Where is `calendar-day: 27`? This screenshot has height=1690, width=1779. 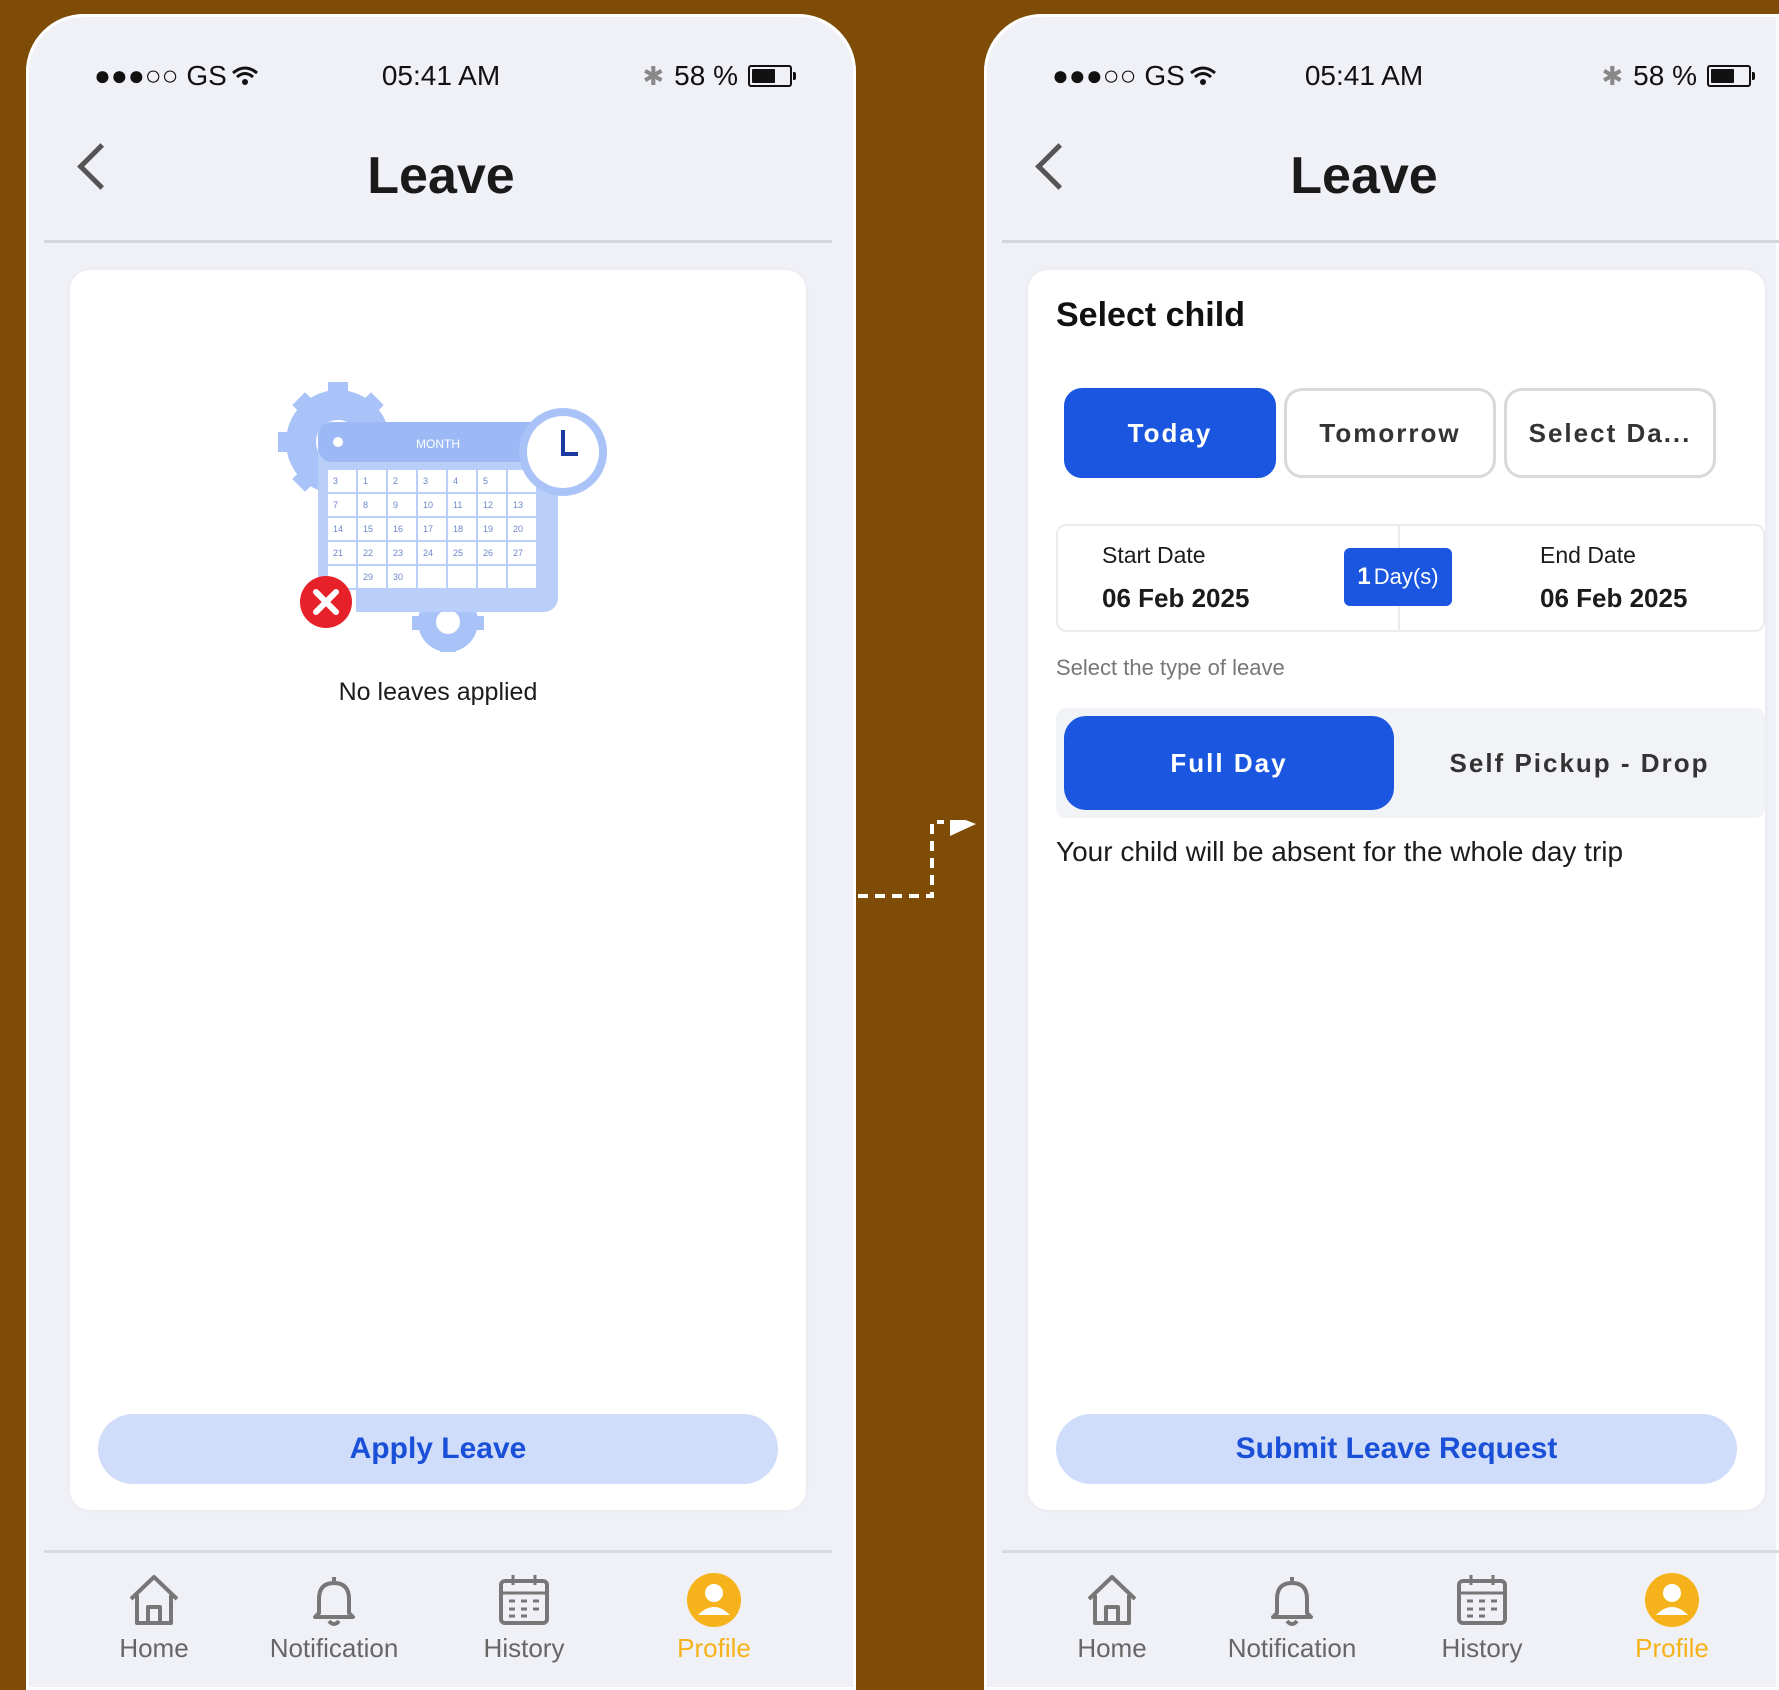
calendar-day: 27 is located at coordinates (518, 553).